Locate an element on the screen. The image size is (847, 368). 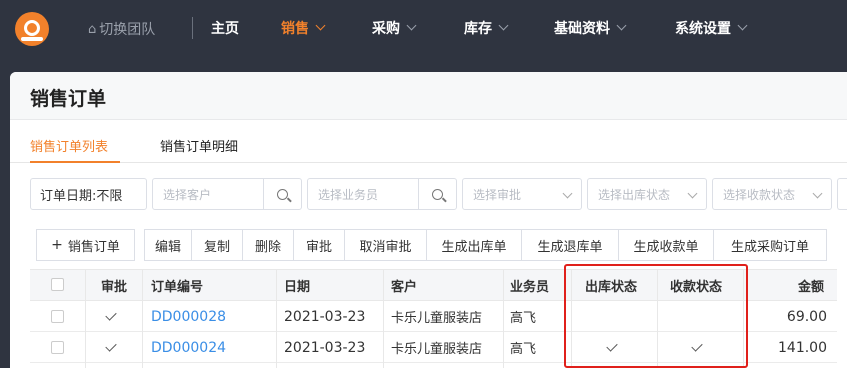
switch-team-button: ⌂ 切换团队 is located at coordinates (121, 29).